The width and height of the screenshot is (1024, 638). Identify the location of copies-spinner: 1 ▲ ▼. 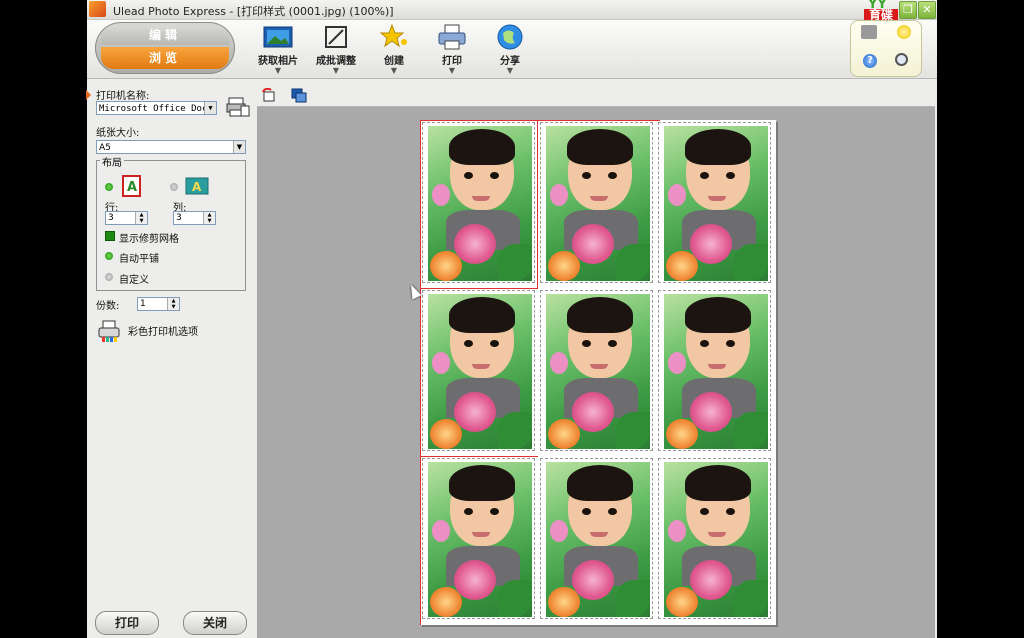
(158, 304).